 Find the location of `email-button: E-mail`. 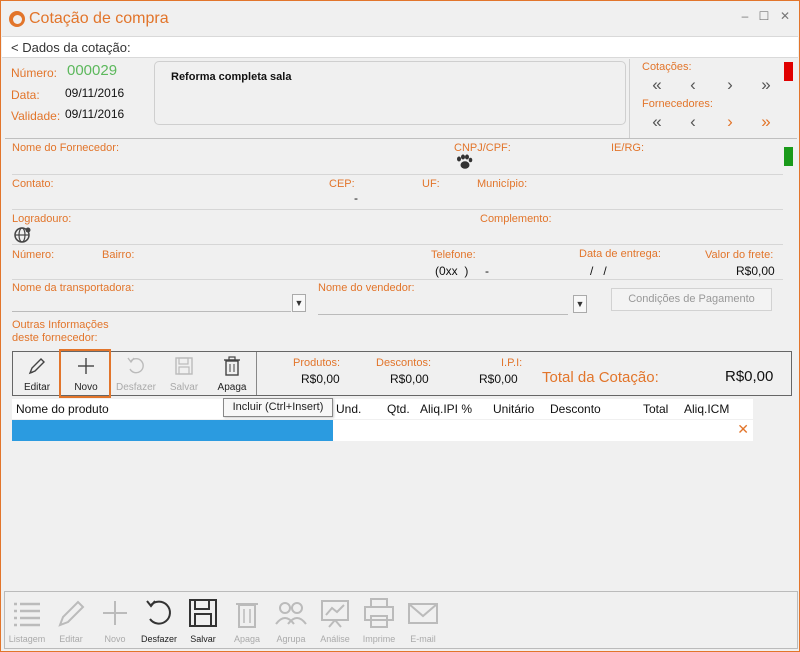

email-button: E-mail is located at coordinates (423, 620).